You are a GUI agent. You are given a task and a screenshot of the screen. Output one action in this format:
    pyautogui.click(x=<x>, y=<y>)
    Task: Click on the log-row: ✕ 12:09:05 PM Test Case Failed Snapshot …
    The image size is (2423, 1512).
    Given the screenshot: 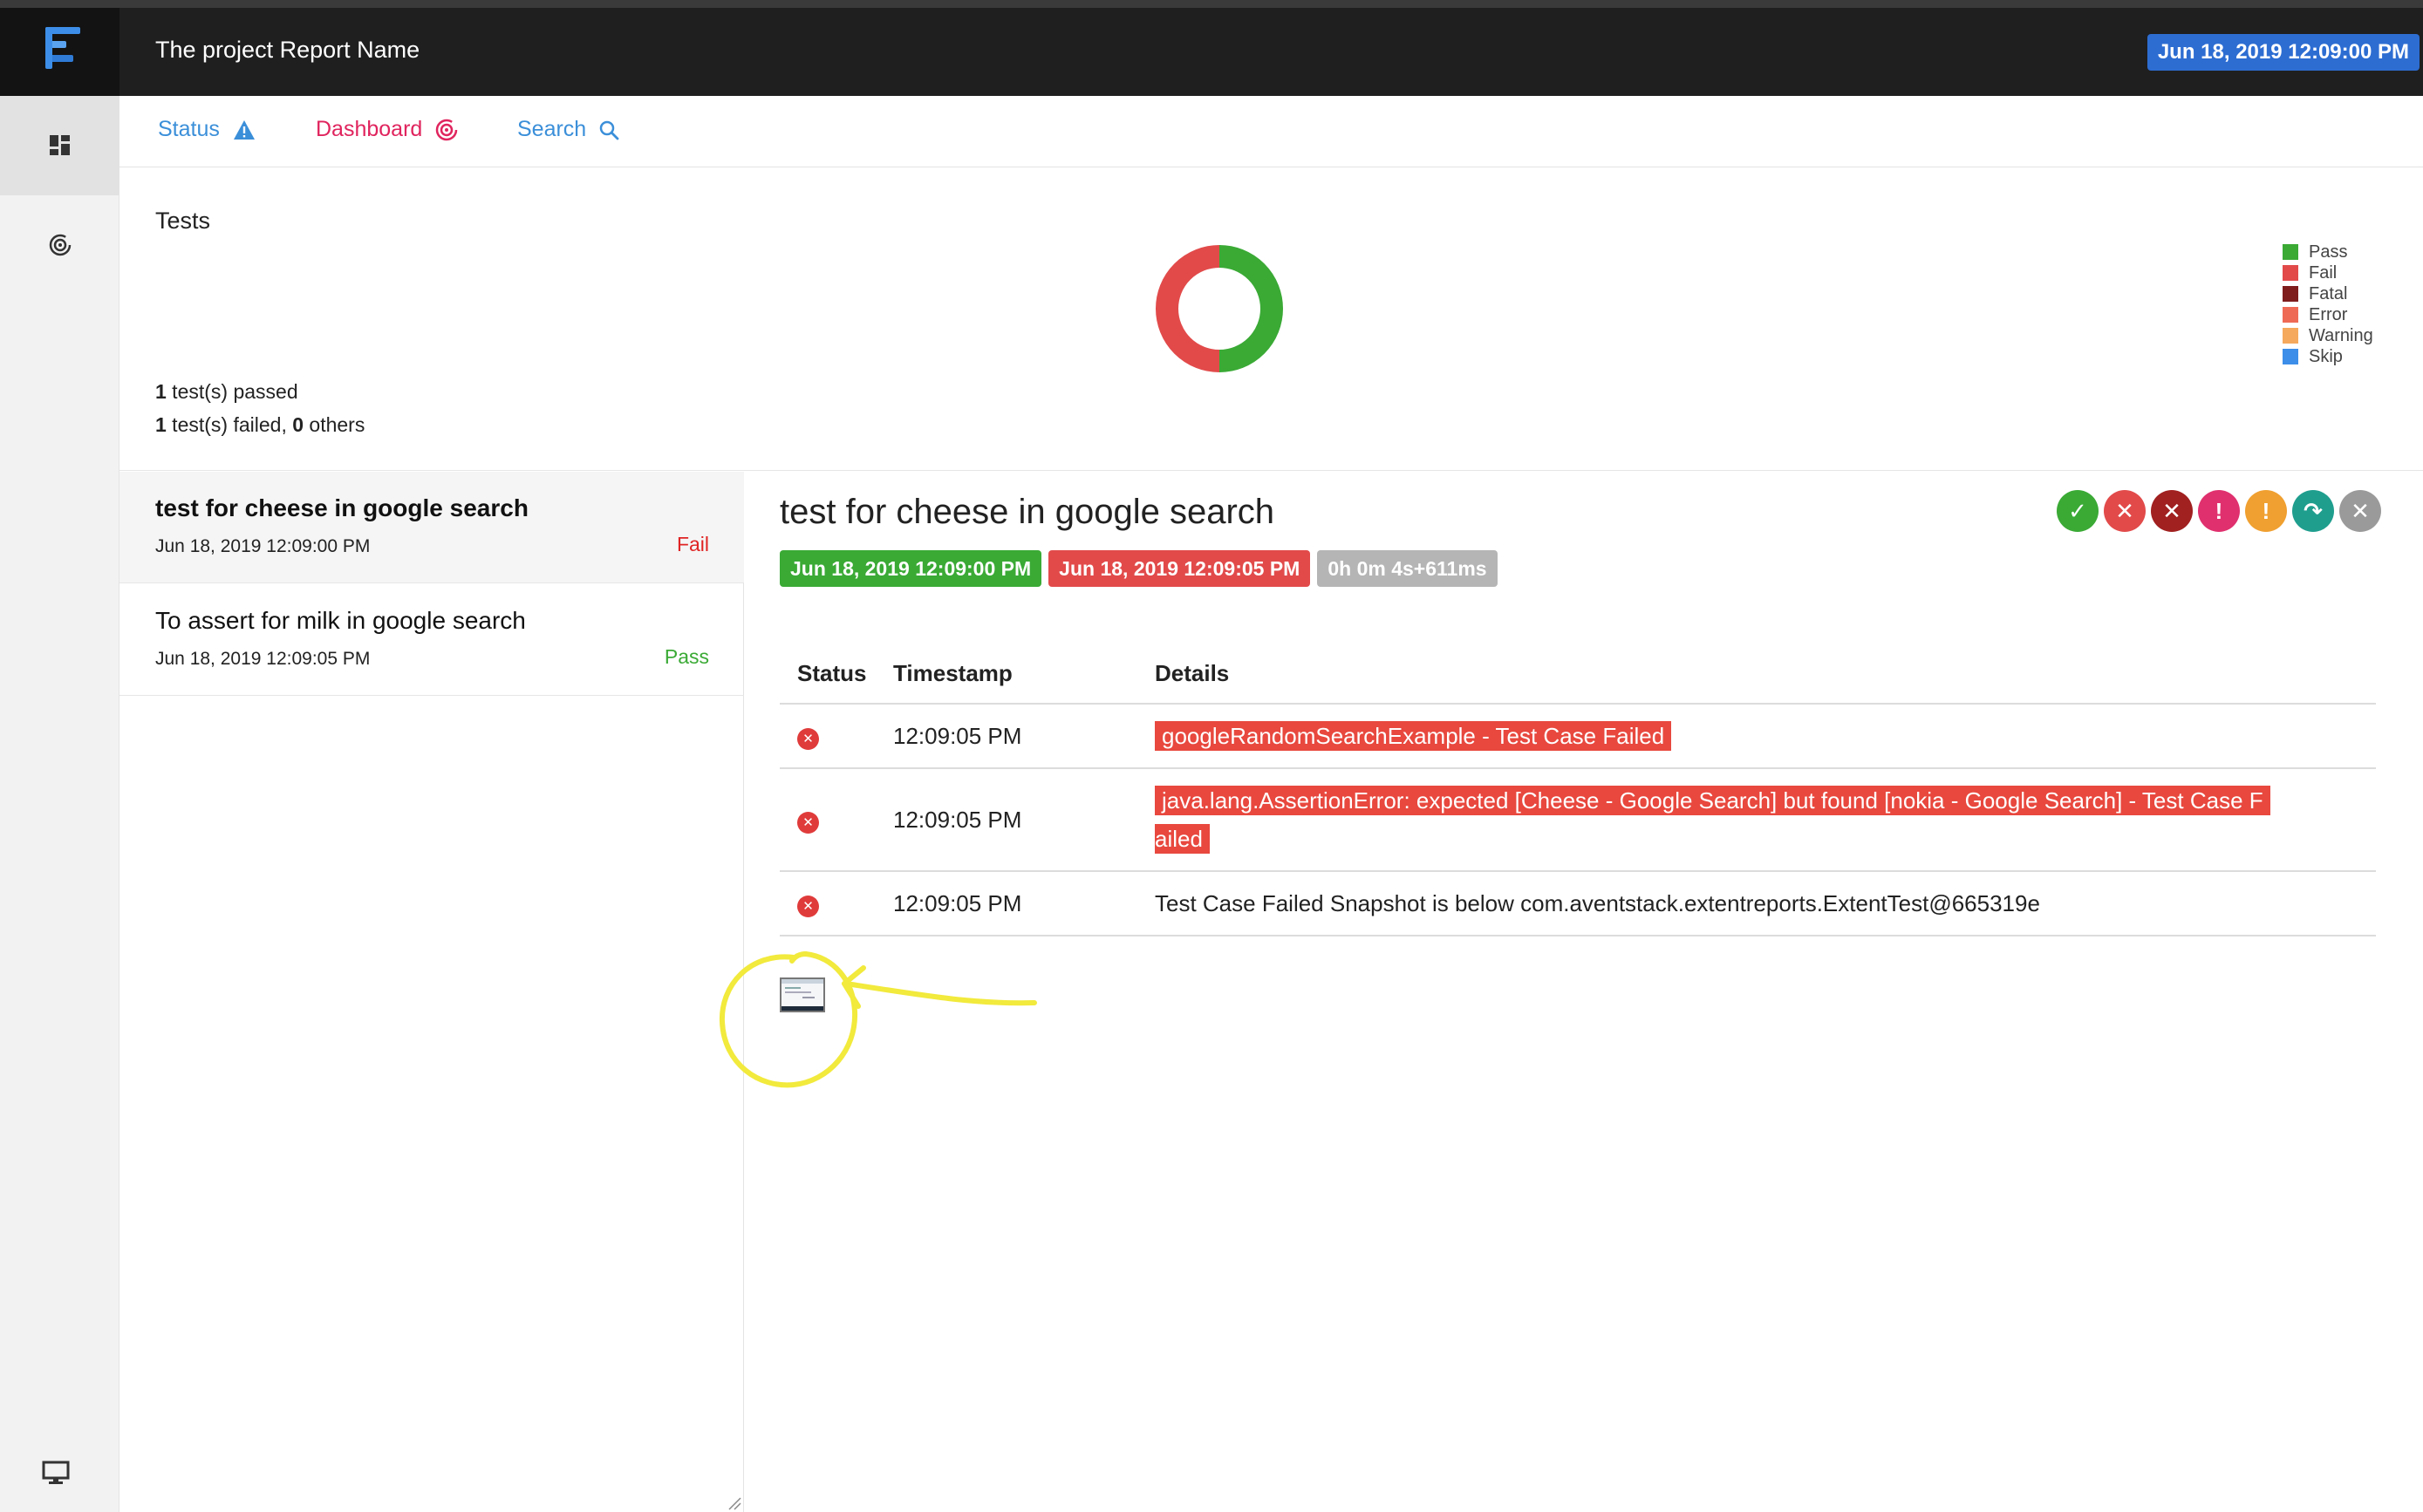 What is the action you would take?
    pyautogui.click(x=1578, y=903)
    